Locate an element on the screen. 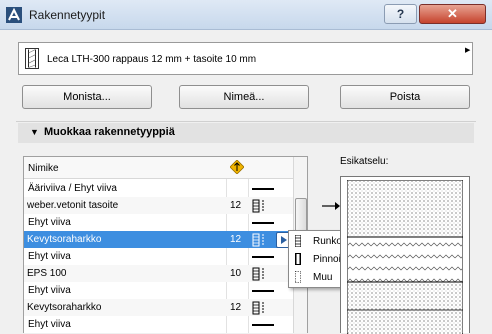 The image size is (492, 334). column-header-name: Nimike is located at coordinates (43, 168).